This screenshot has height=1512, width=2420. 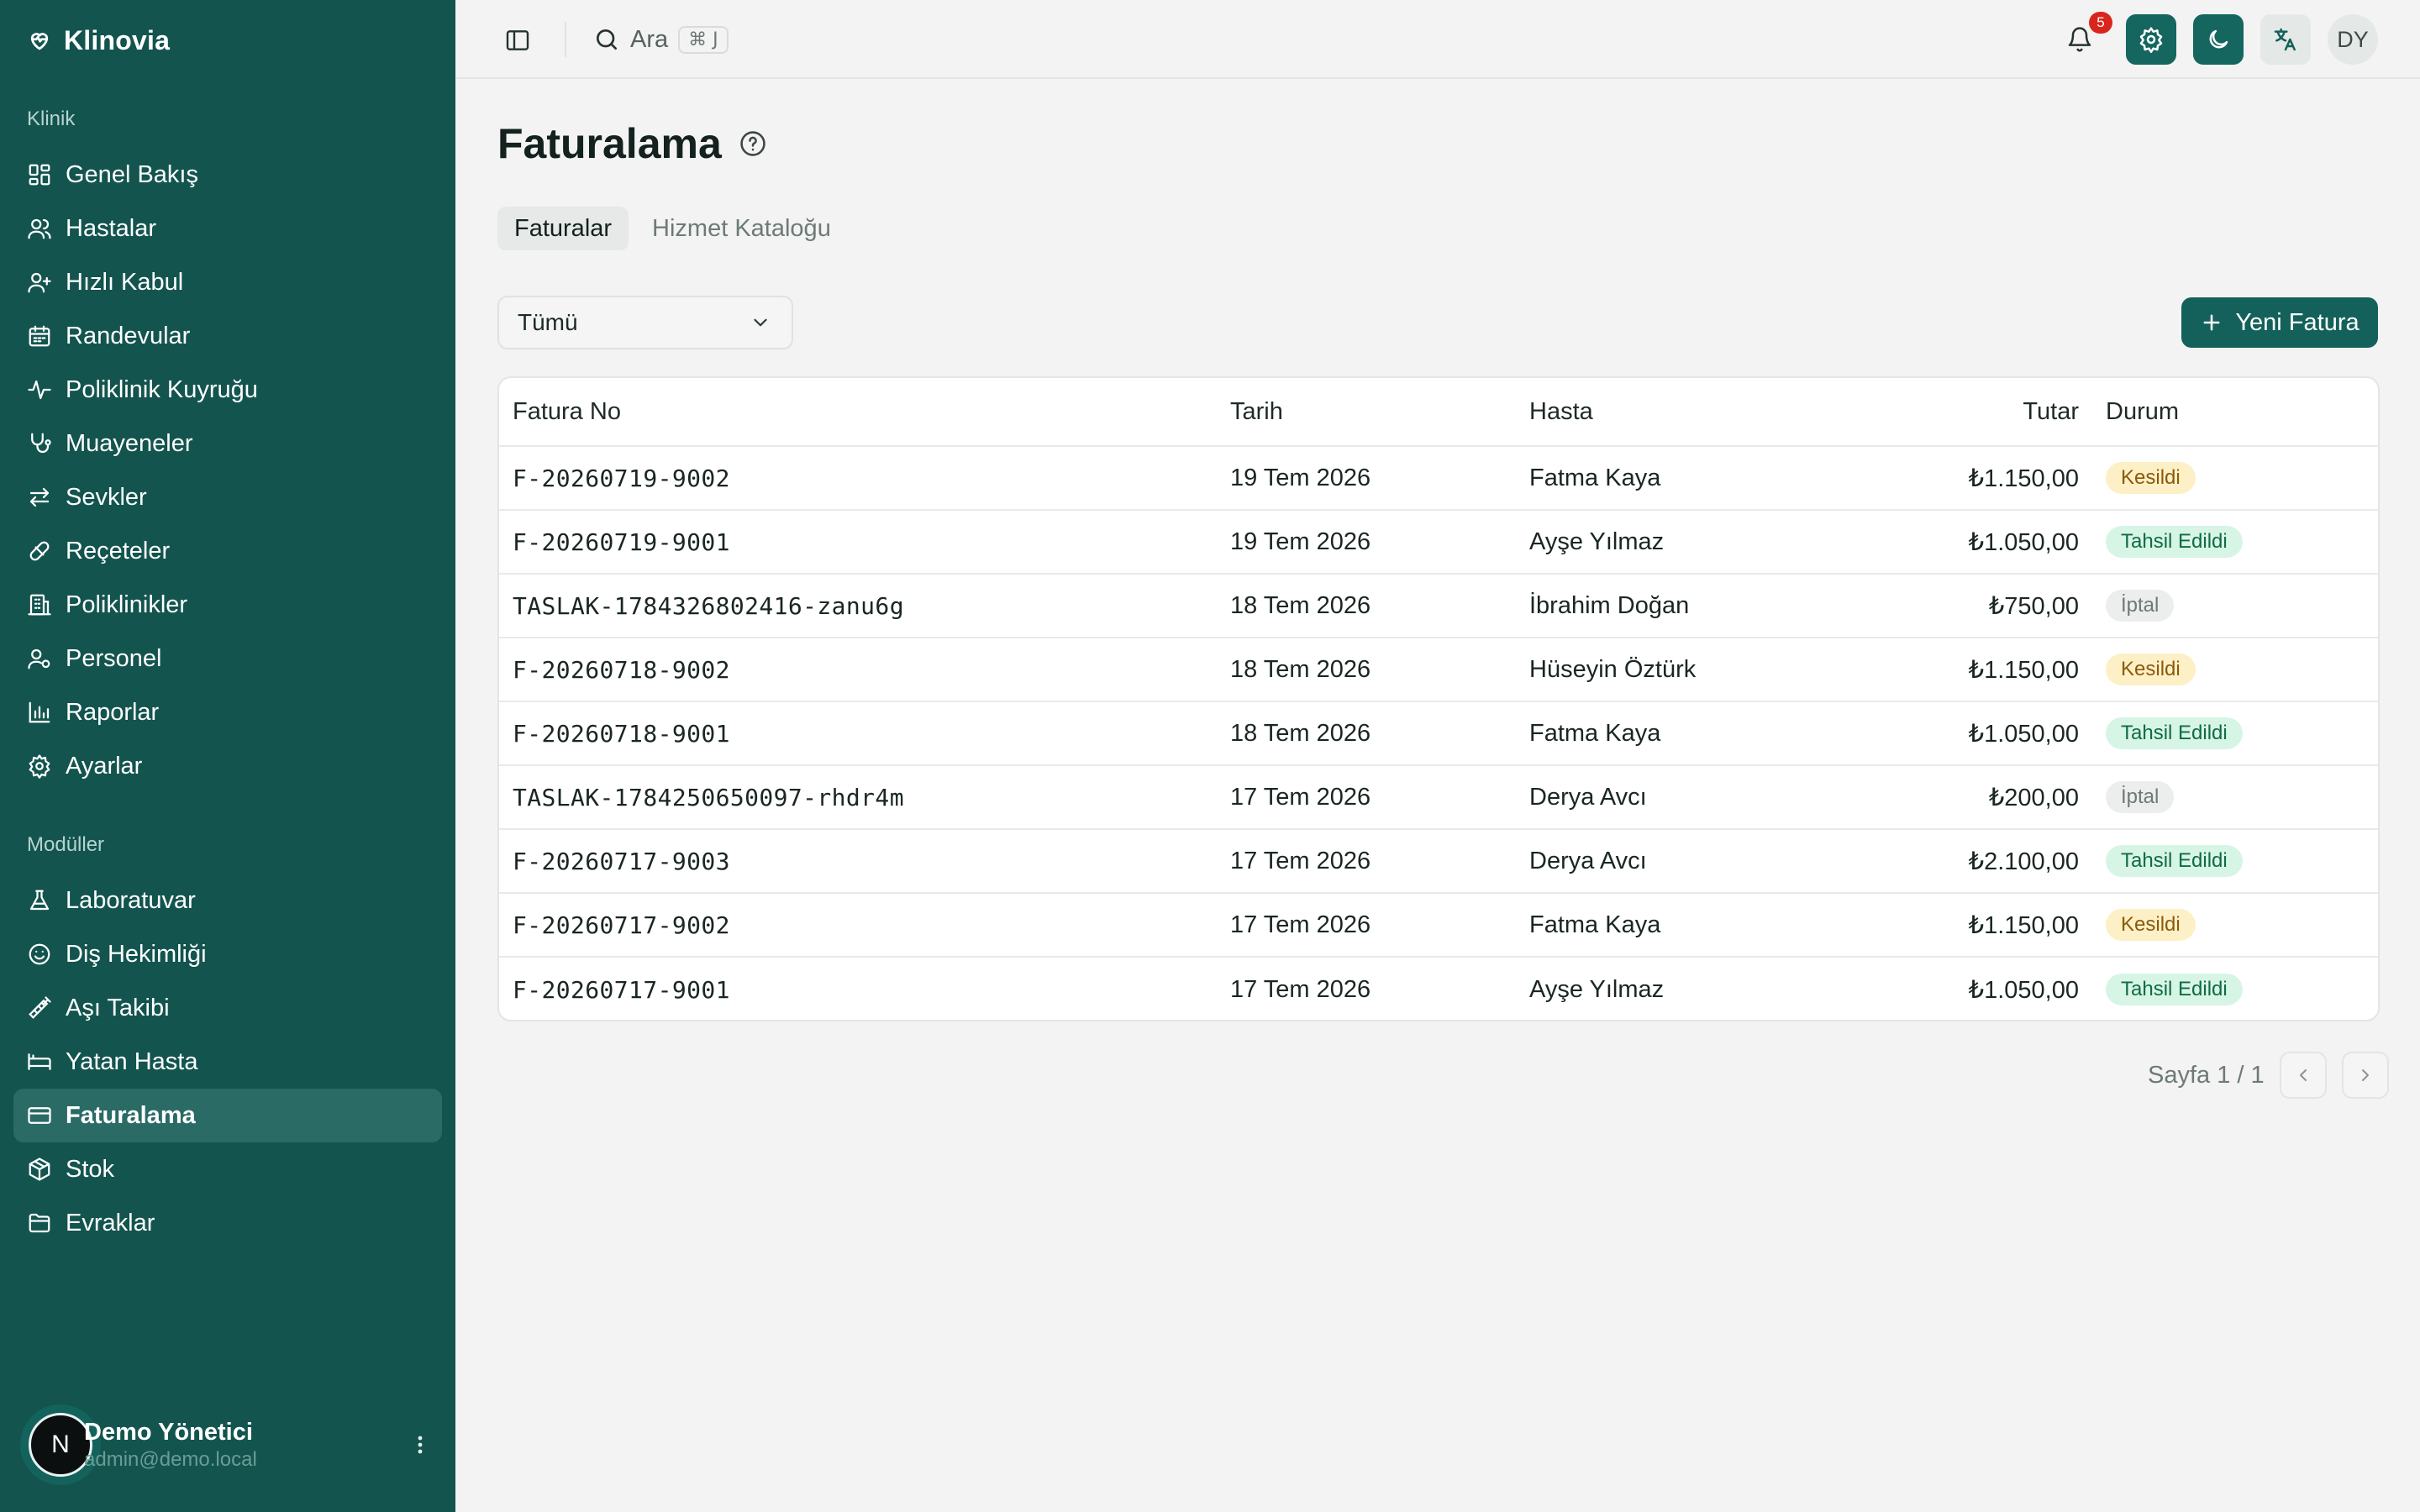 I want to click on sidebar-item-label: Poliklinik Kuyruğu, so click(x=162, y=389).